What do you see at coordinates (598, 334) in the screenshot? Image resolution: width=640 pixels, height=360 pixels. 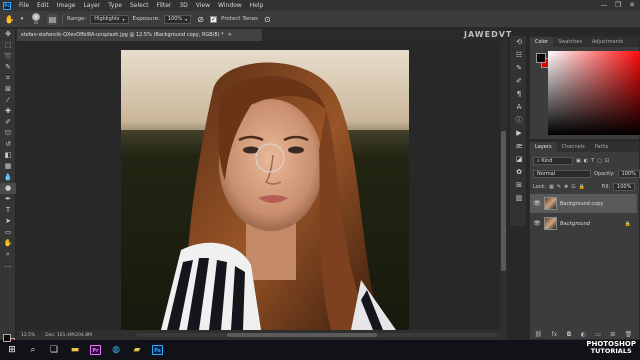 I see `new-group-icon: ▭` at bounding box center [598, 334].